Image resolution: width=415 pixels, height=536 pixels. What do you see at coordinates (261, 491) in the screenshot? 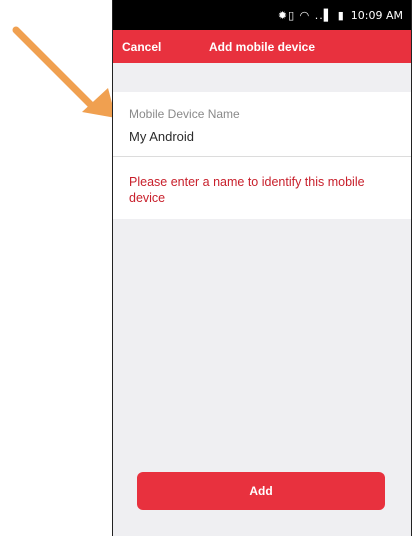
I see `add-button: Add` at bounding box center [261, 491].